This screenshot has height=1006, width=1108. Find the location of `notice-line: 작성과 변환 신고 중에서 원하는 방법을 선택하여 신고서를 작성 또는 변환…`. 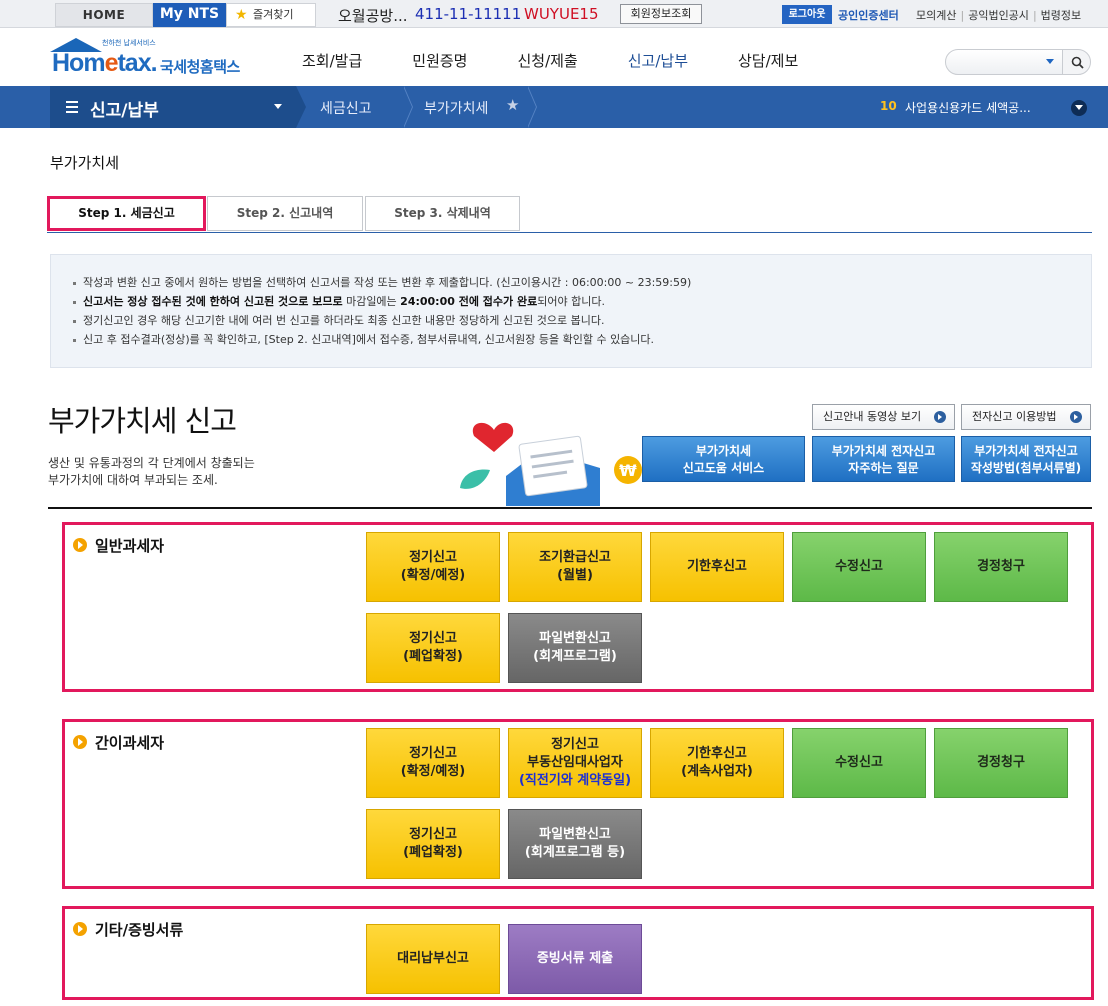

notice-line: 작성과 변환 신고 중에서 원하는 방법을 선택하여 신고서를 작성 또는 변환… is located at coordinates (582, 282).